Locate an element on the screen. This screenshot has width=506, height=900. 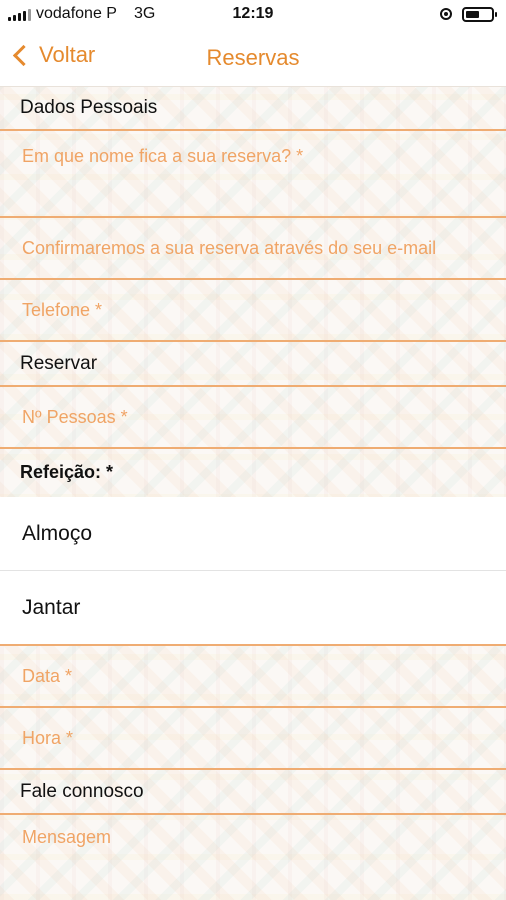
meal-option-dinner: Jantar is located at coordinates (253, 608).